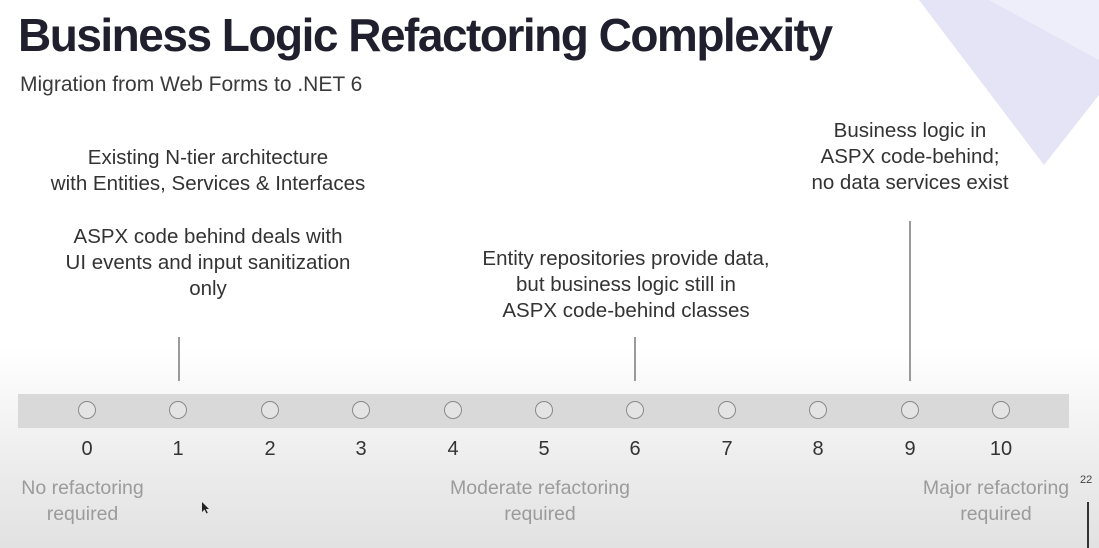  I want to click on legend-line: Major refactoring, so click(996, 488).